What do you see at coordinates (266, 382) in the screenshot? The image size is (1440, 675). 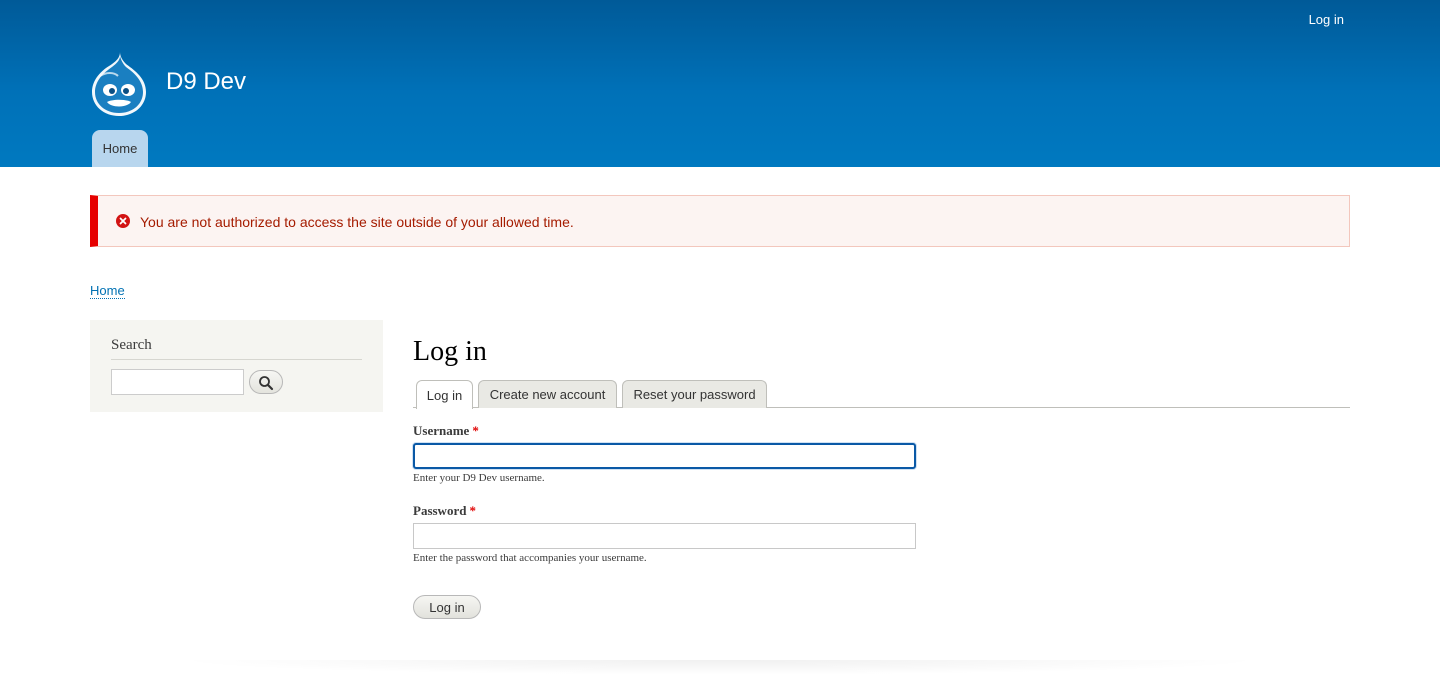 I see `search-button` at bounding box center [266, 382].